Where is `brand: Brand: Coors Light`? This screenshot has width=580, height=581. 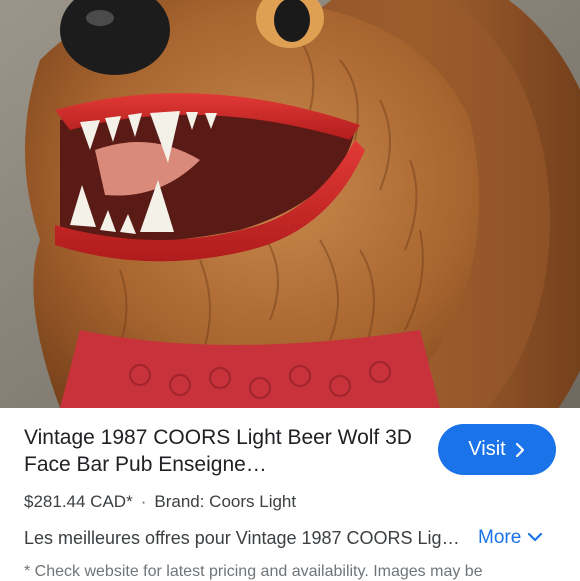
brand: Brand: Coors Light is located at coordinates (225, 501).